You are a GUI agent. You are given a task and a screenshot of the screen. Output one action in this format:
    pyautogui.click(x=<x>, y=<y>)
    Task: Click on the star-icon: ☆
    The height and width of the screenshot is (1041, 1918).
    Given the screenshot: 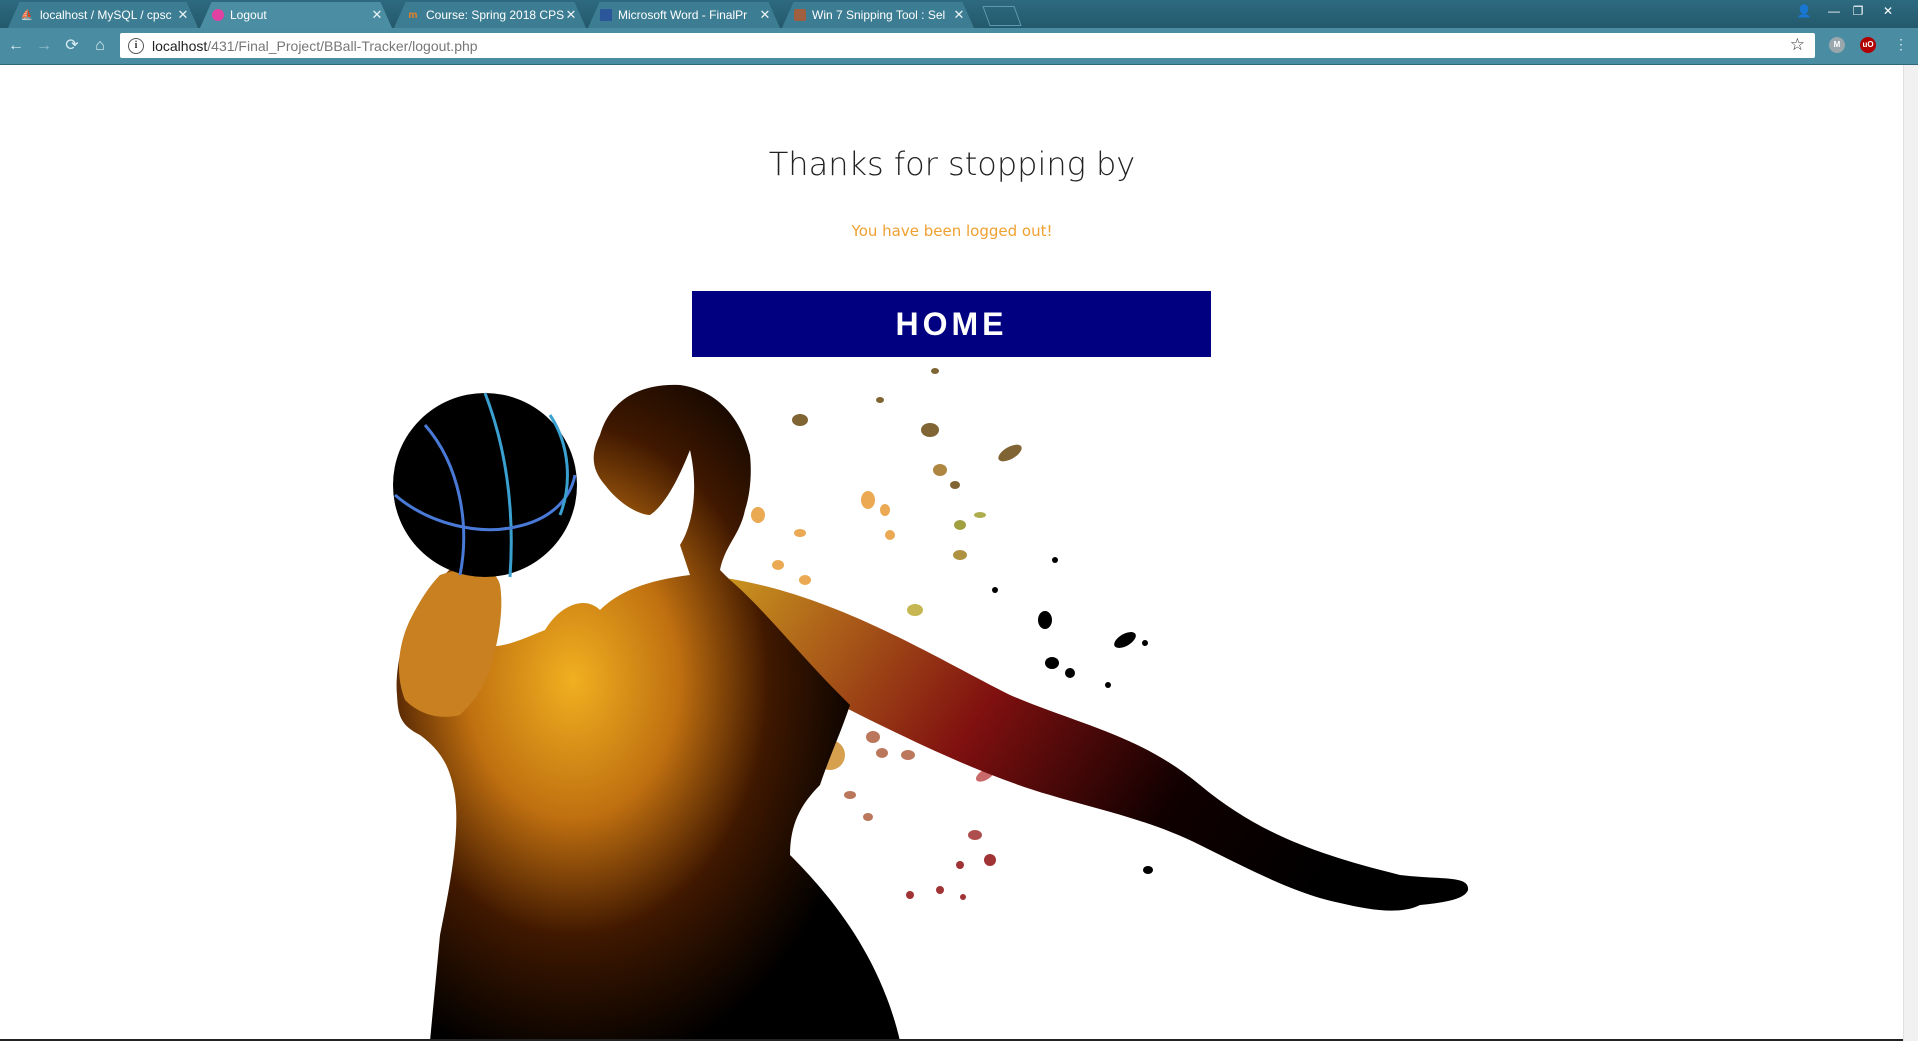 What is the action you would take?
    pyautogui.click(x=1797, y=45)
    